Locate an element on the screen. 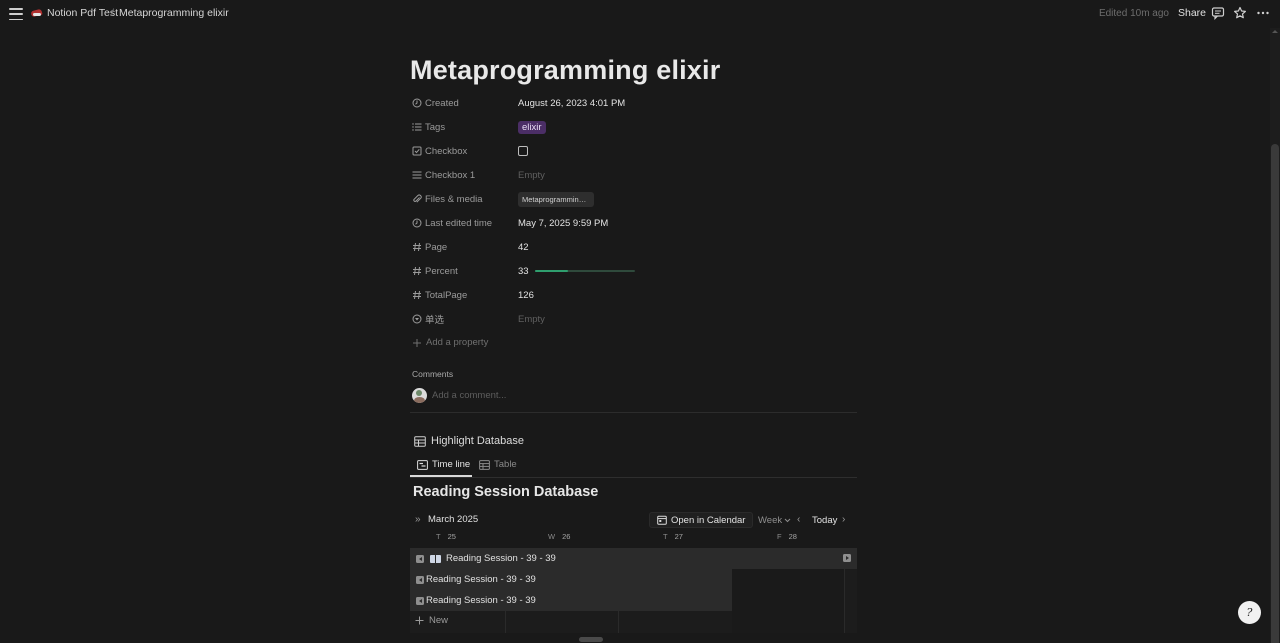 This screenshot has width=1280, height=643. property-percent: Percent 33 is located at coordinates (632, 271).